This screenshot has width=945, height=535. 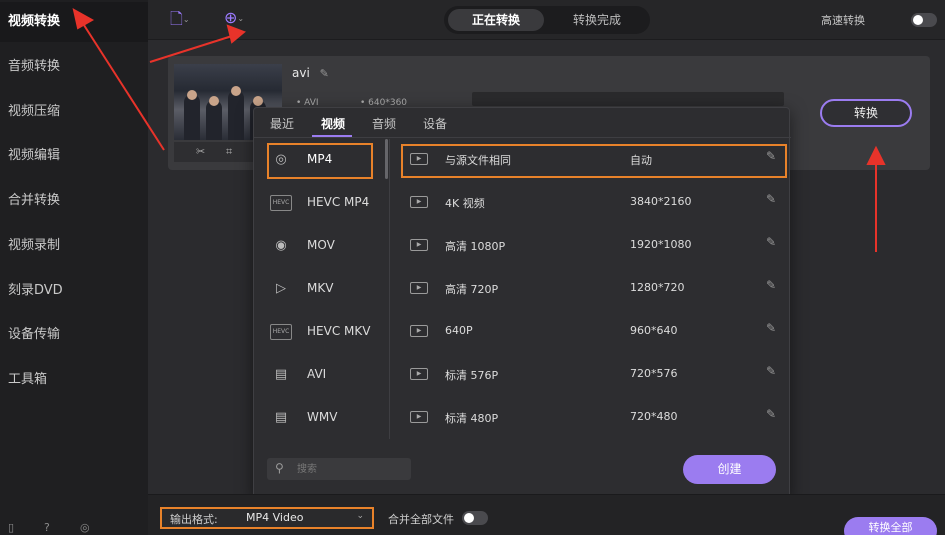 What do you see at coordinates (465, 203) in the screenshot?
I see `preset-name: 4K 视频` at bounding box center [465, 203].